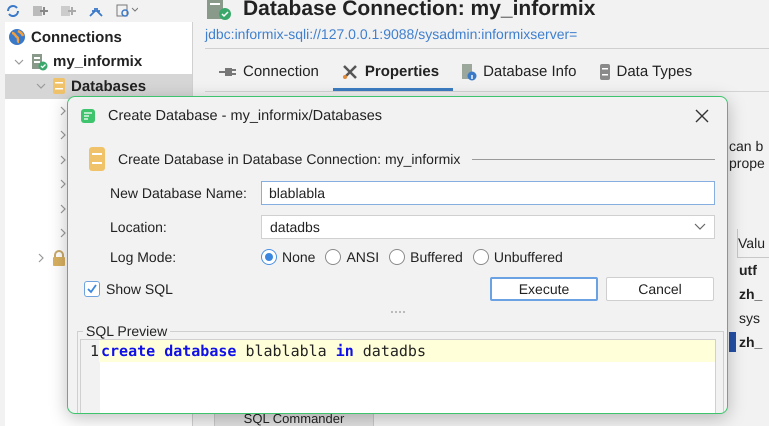 This screenshot has width=769, height=426. Describe the element at coordinates (419, 10) in the screenshot. I see `editor-title: Database Connection: my_informix` at that location.